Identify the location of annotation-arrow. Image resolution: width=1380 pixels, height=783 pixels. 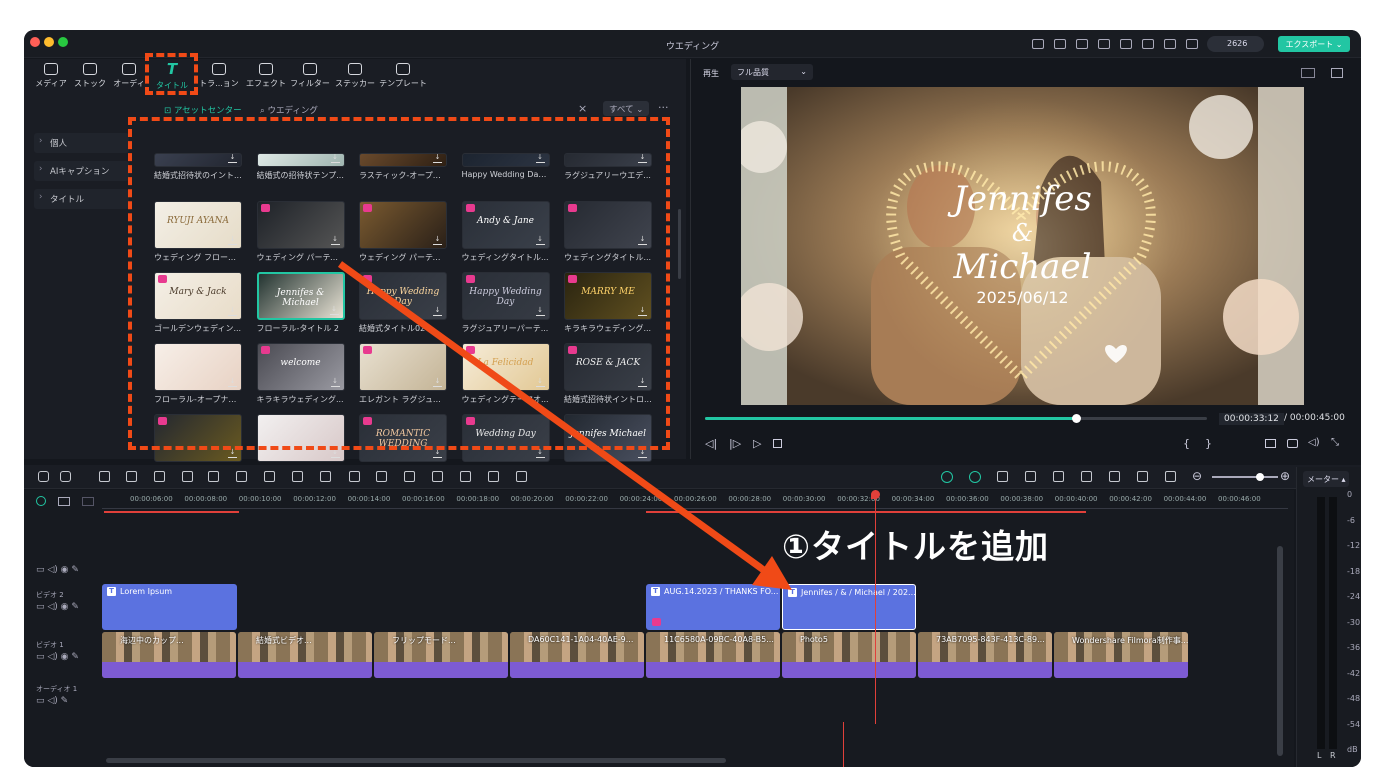
(564, 425).